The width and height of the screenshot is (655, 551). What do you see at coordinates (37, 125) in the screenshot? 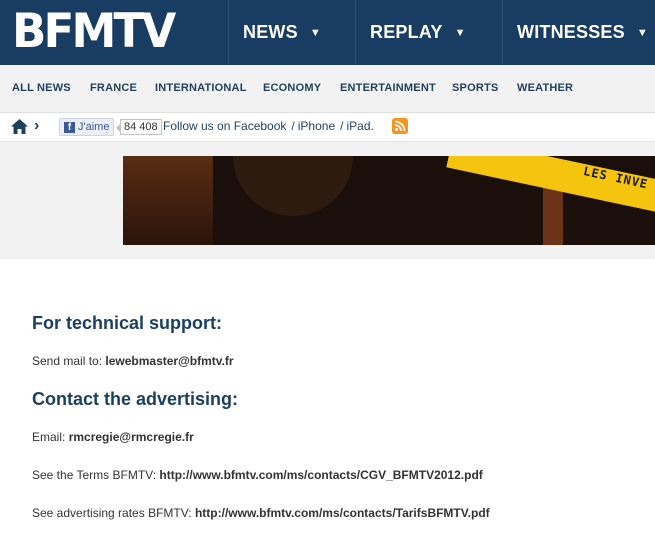
I see `chevron-right-icon: ›` at bounding box center [37, 125].